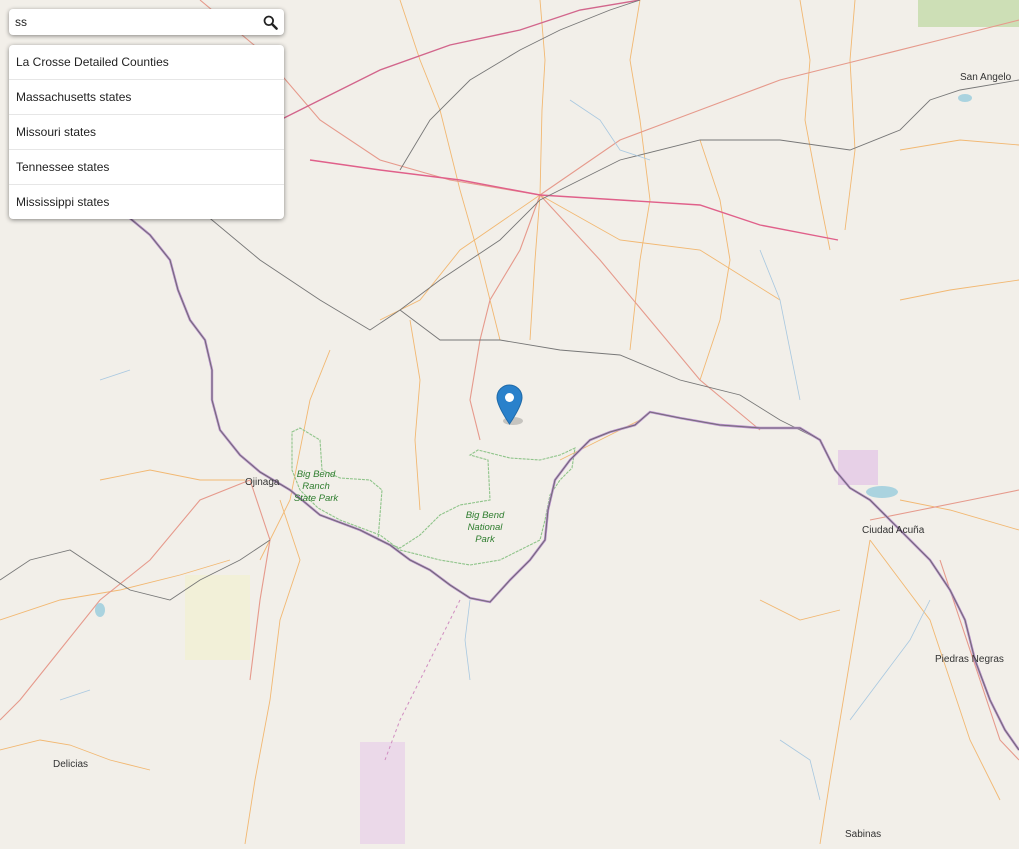  Describe the element at coordinates (968, 13) in the screenshot. I see `park-area` at that location.